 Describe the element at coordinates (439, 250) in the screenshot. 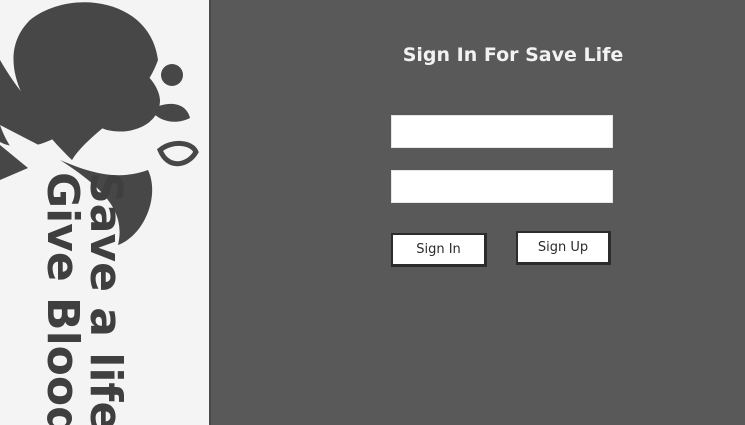

I see `sign-in-button: Sign In` at that location.